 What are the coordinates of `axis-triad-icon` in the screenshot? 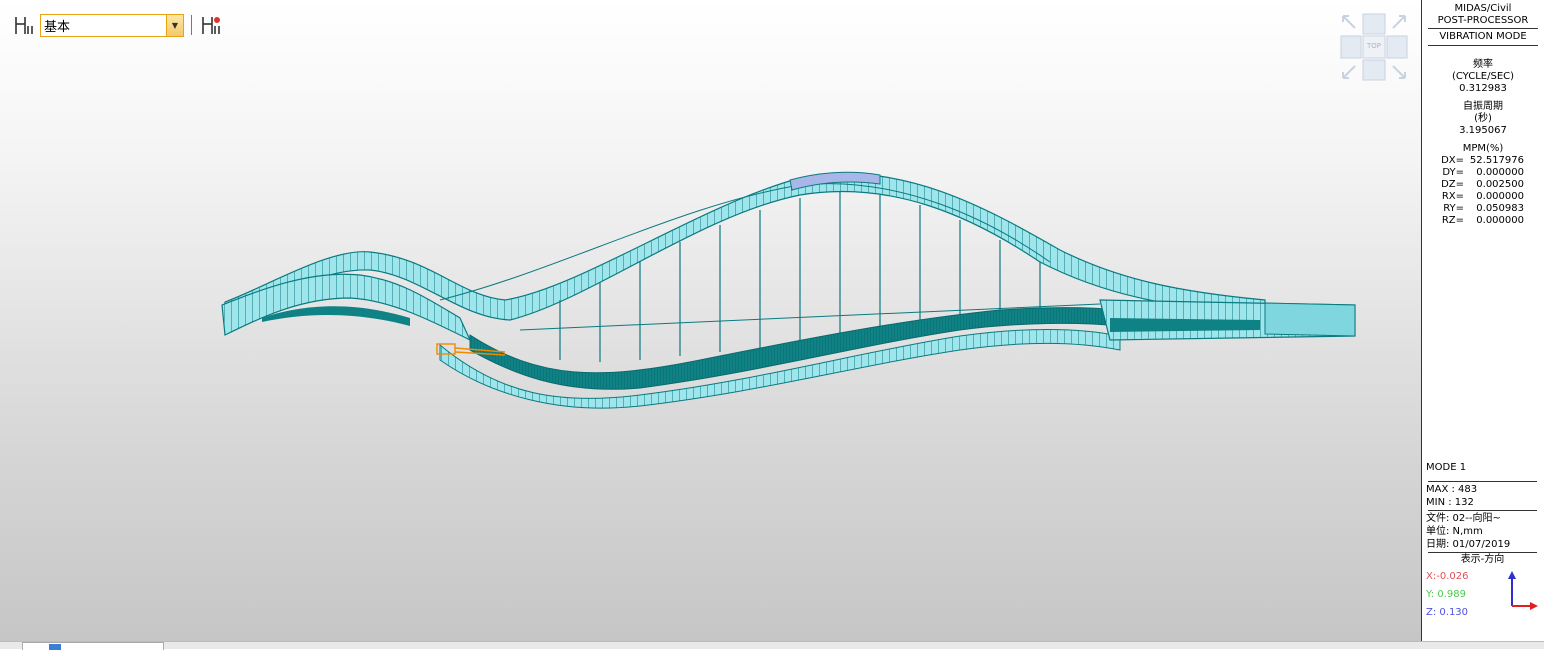 It's located at (1523, 590).